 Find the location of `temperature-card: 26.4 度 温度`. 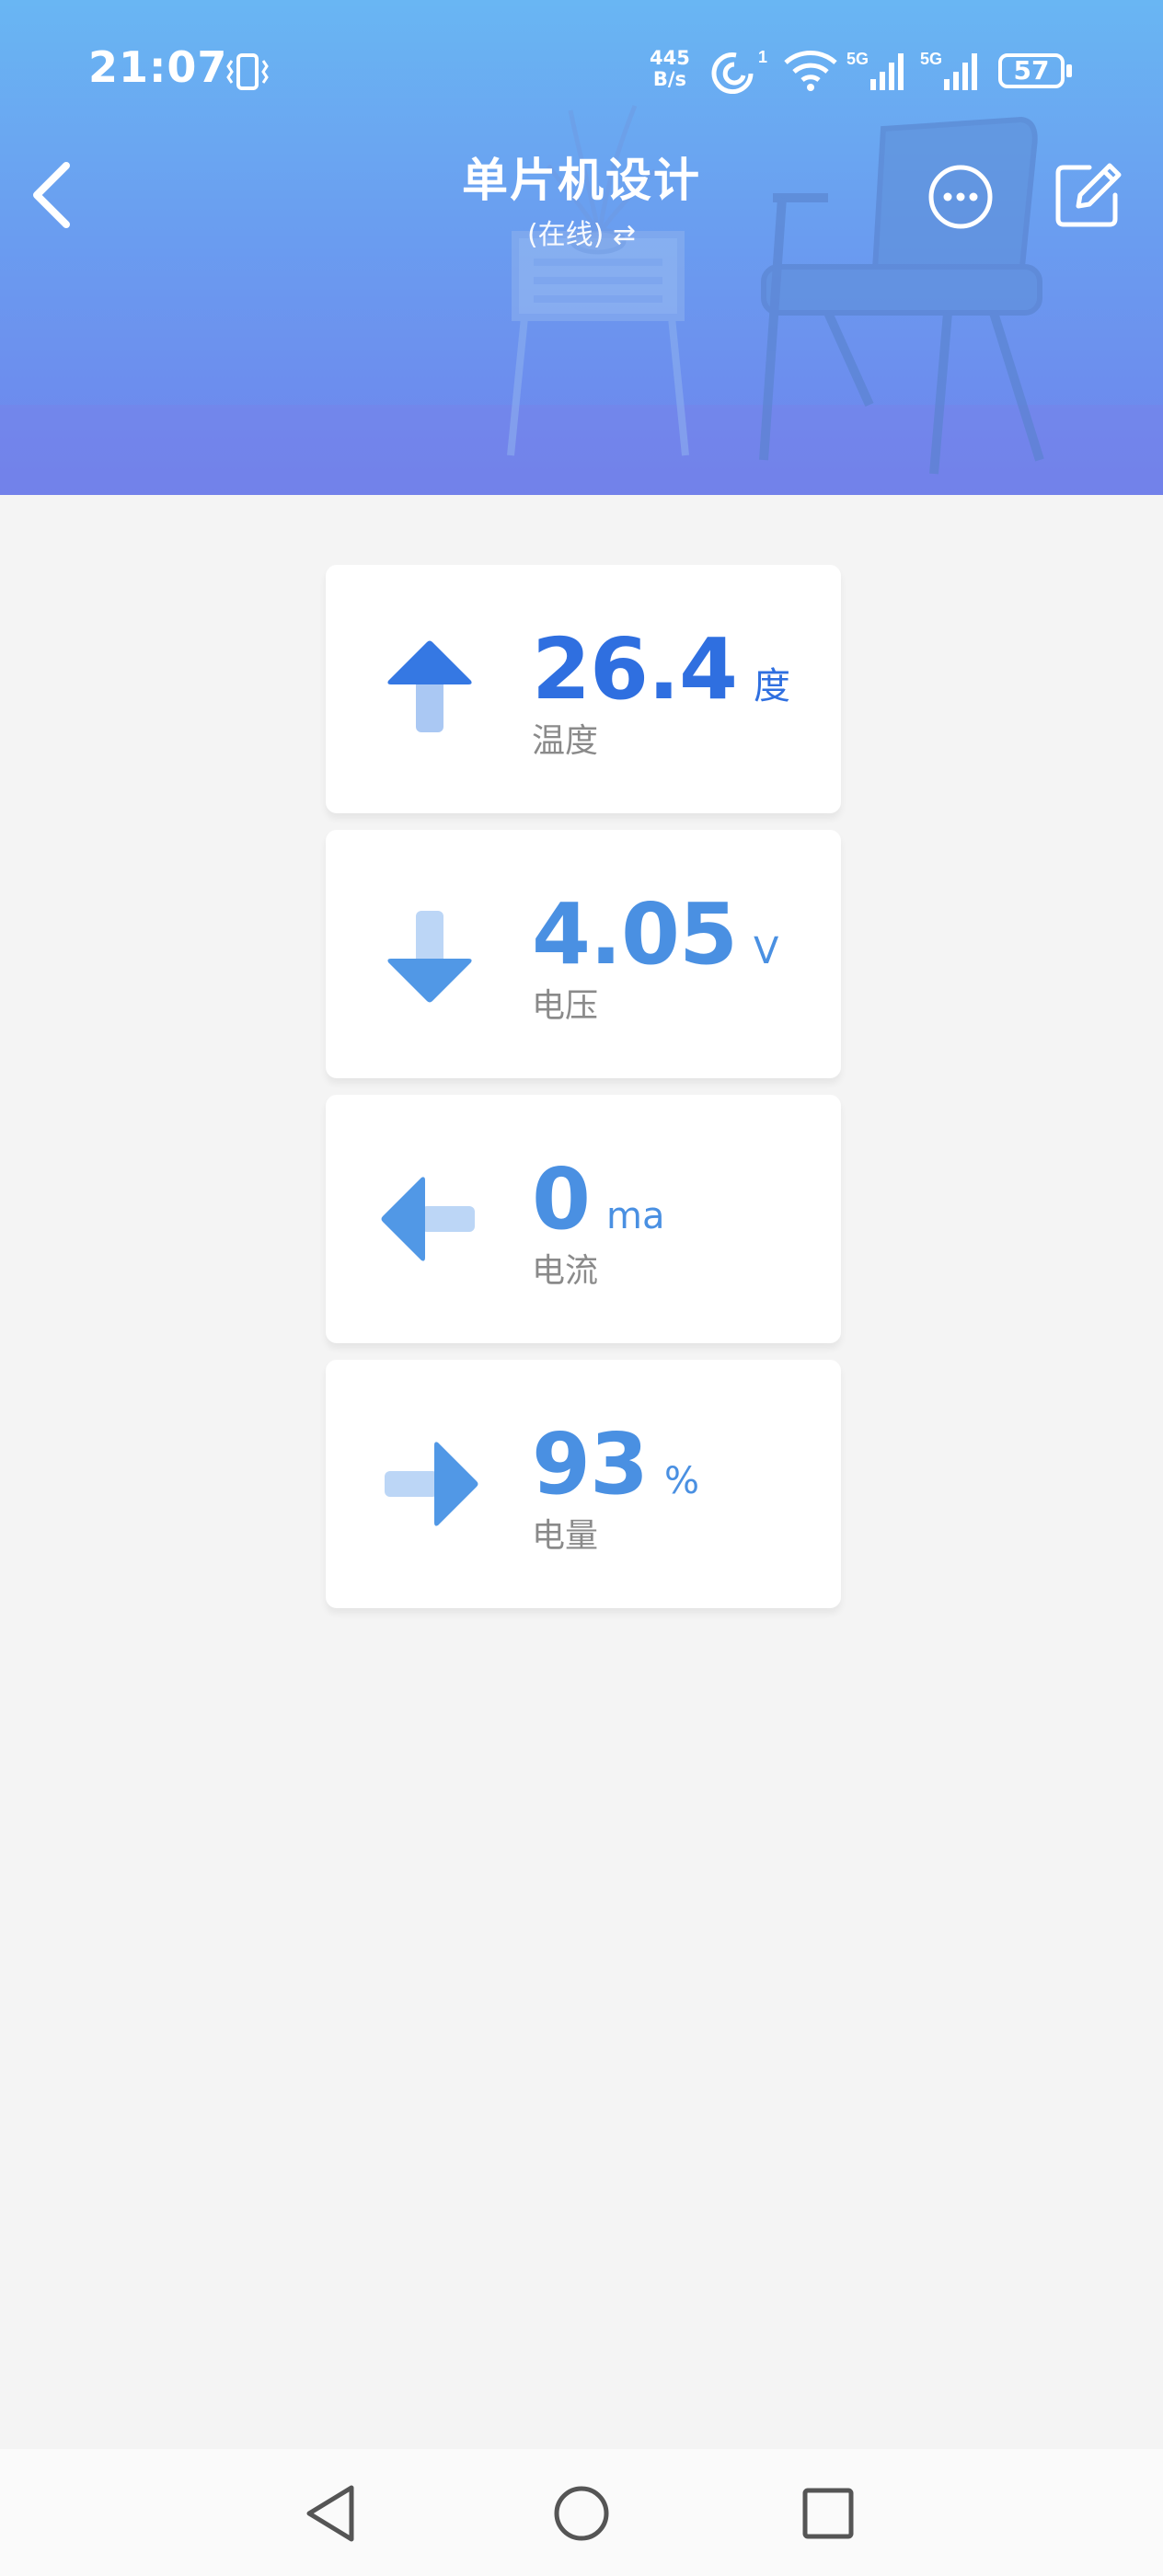

temperature-card: 26.4 度 温度 is located at coordinates (583, 689).